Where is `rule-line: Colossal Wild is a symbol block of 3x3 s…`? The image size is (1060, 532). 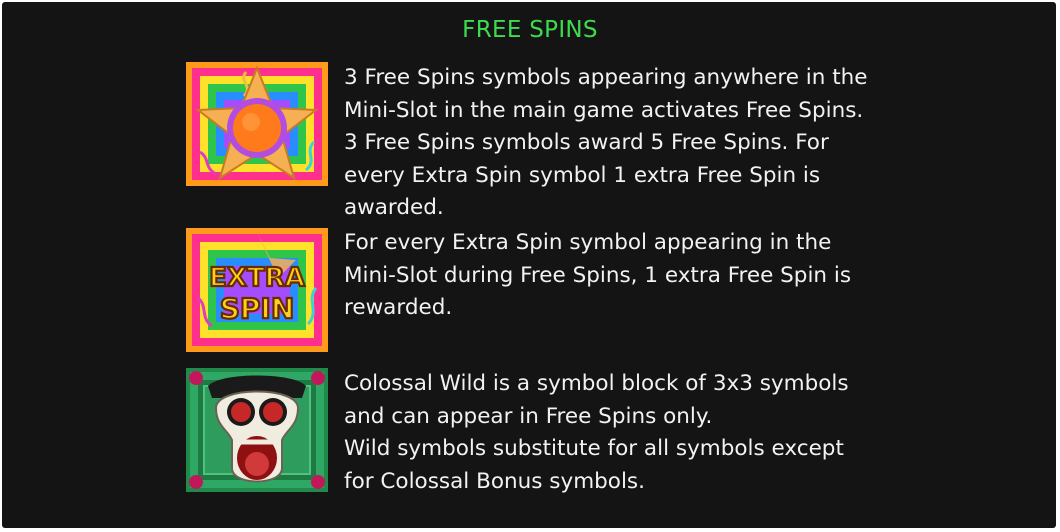
rule-line: Colossal Wild is a symbol block of 3x3 s… is located at coordinates (596, 383).